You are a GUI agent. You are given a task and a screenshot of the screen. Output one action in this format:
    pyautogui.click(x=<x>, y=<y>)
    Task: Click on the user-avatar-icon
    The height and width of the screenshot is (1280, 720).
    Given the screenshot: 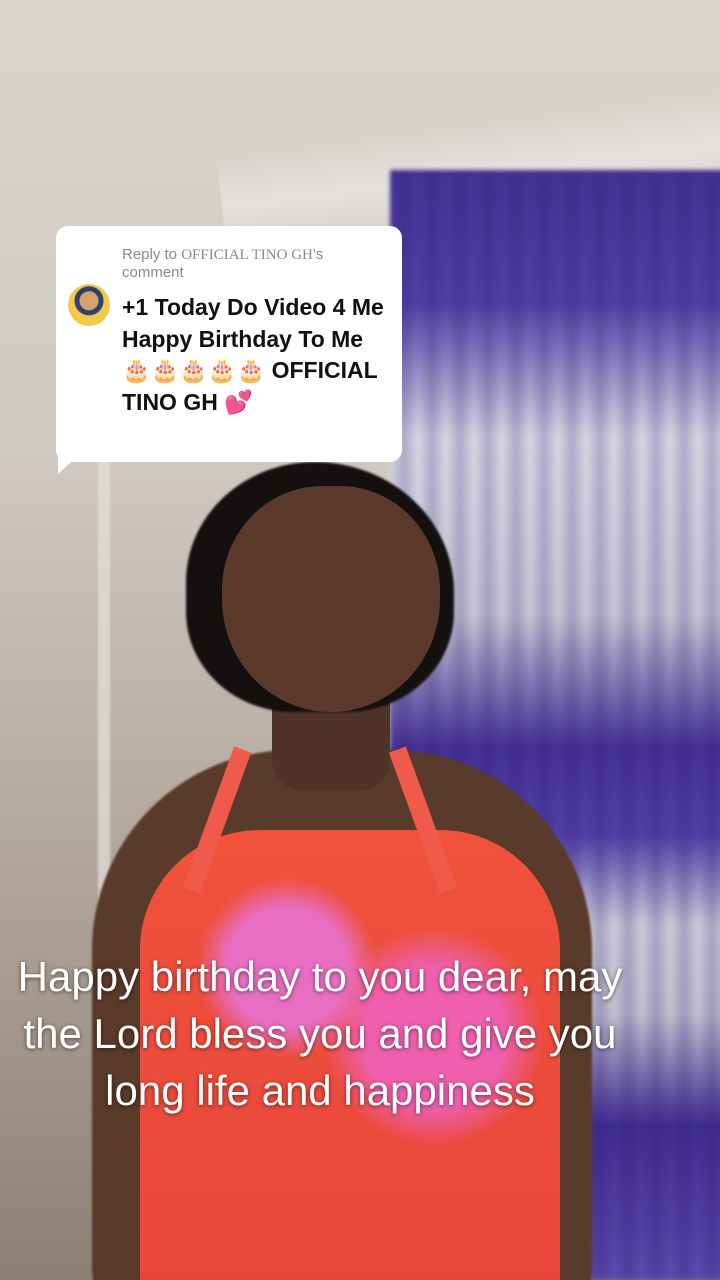 What is the action you would take?
    pyautogui.click(x=89, y=305)
    